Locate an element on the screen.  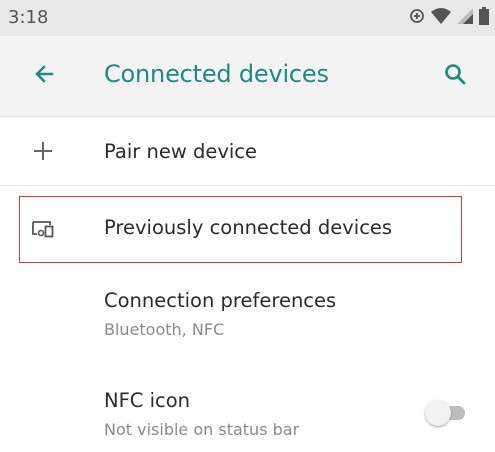
page-title: Connected devices is located at coordinates (216, 74).